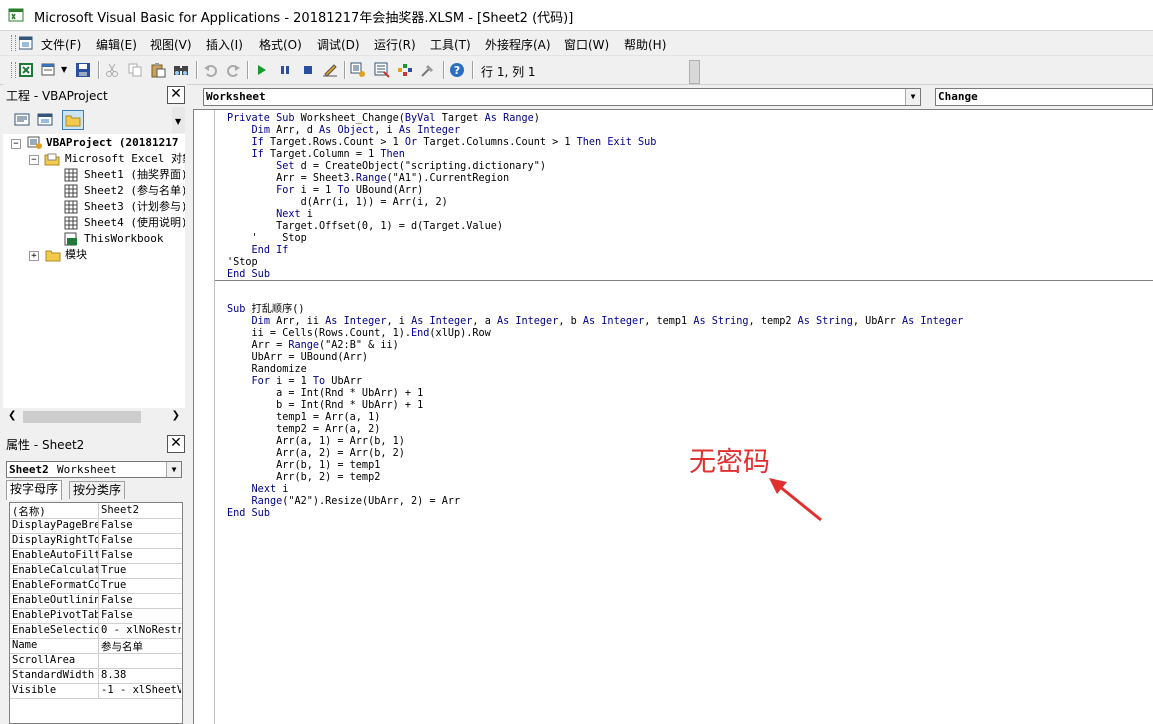 This screenshot has height=724, width=1153. I want to click on property-row: ScrollArea, so click(96, 661).